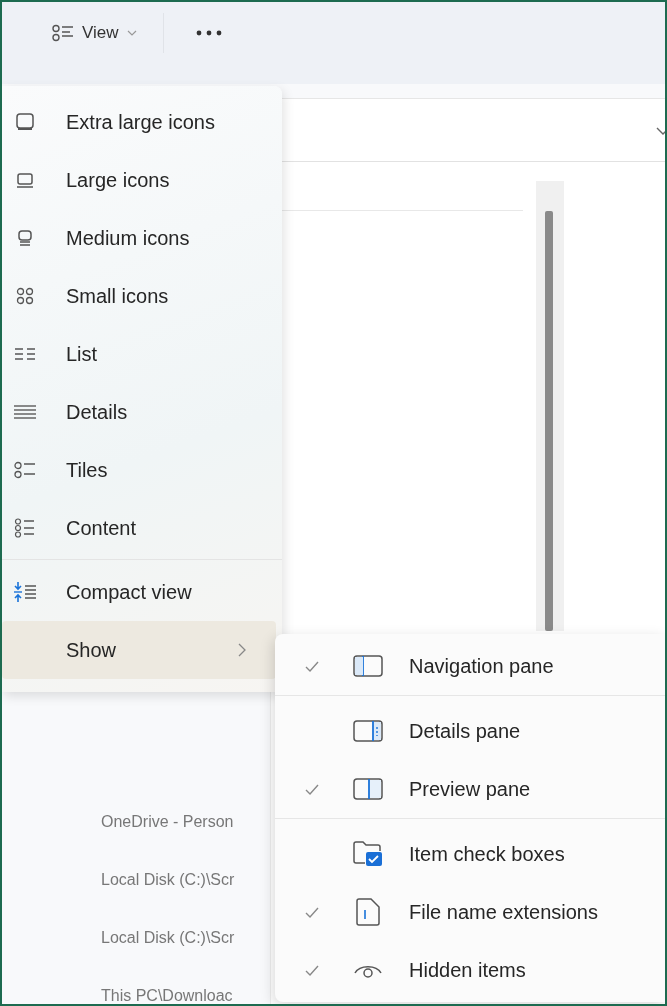 The width and height of the screenshot is (667, 1006). What do you see at coordinates (470, 731) in the screenshot?
I see `menu-item: Details pane` at bounding box center [470, 731].